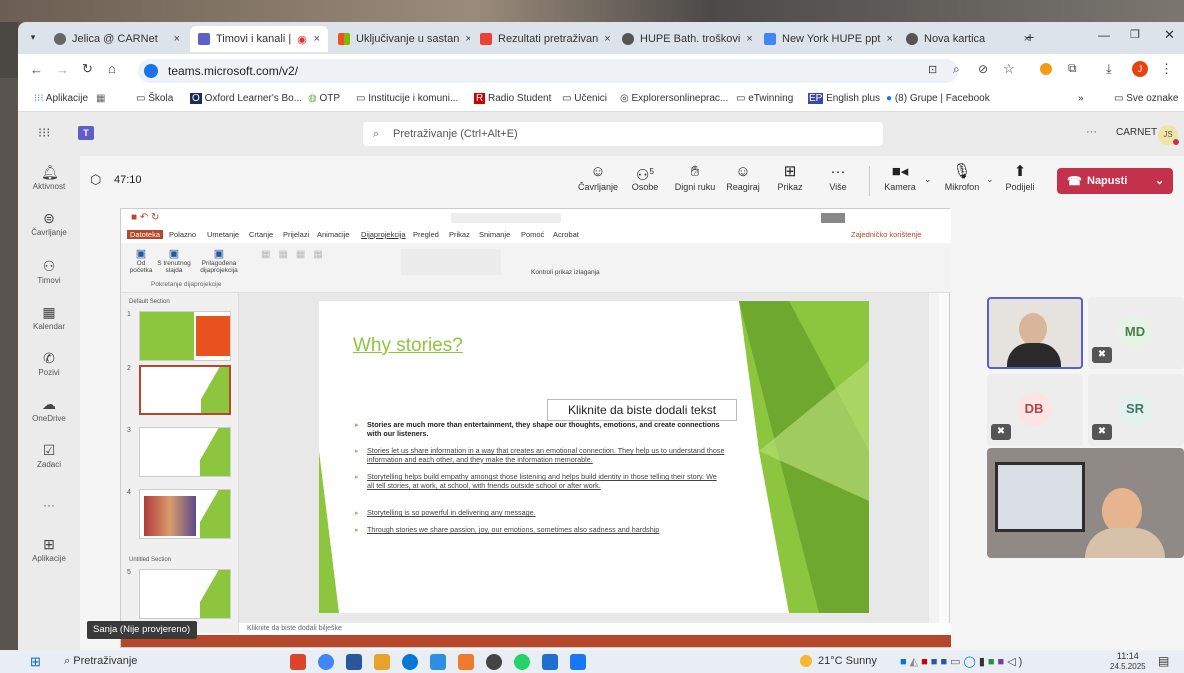  Describe the element at coordinates (1169, 35) in the screenshot. I see `close-window-icon: ✕` at that location.